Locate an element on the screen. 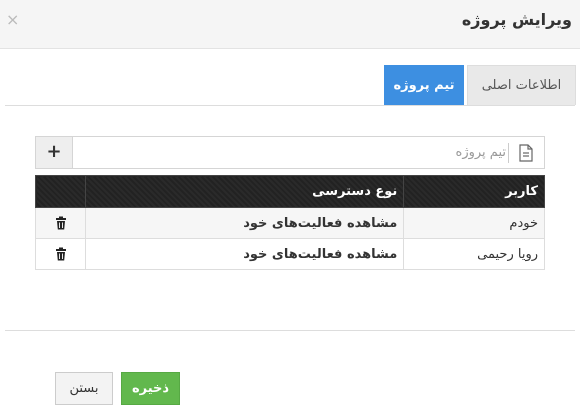 The width and height of the screenshot is (580, 420). footer-divider is located at coordinates (290, 330).